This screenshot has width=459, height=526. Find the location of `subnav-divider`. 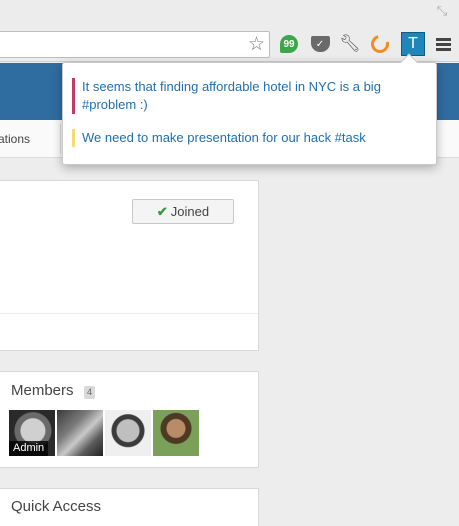

subnav-divider is located at coordinates (60, 139).